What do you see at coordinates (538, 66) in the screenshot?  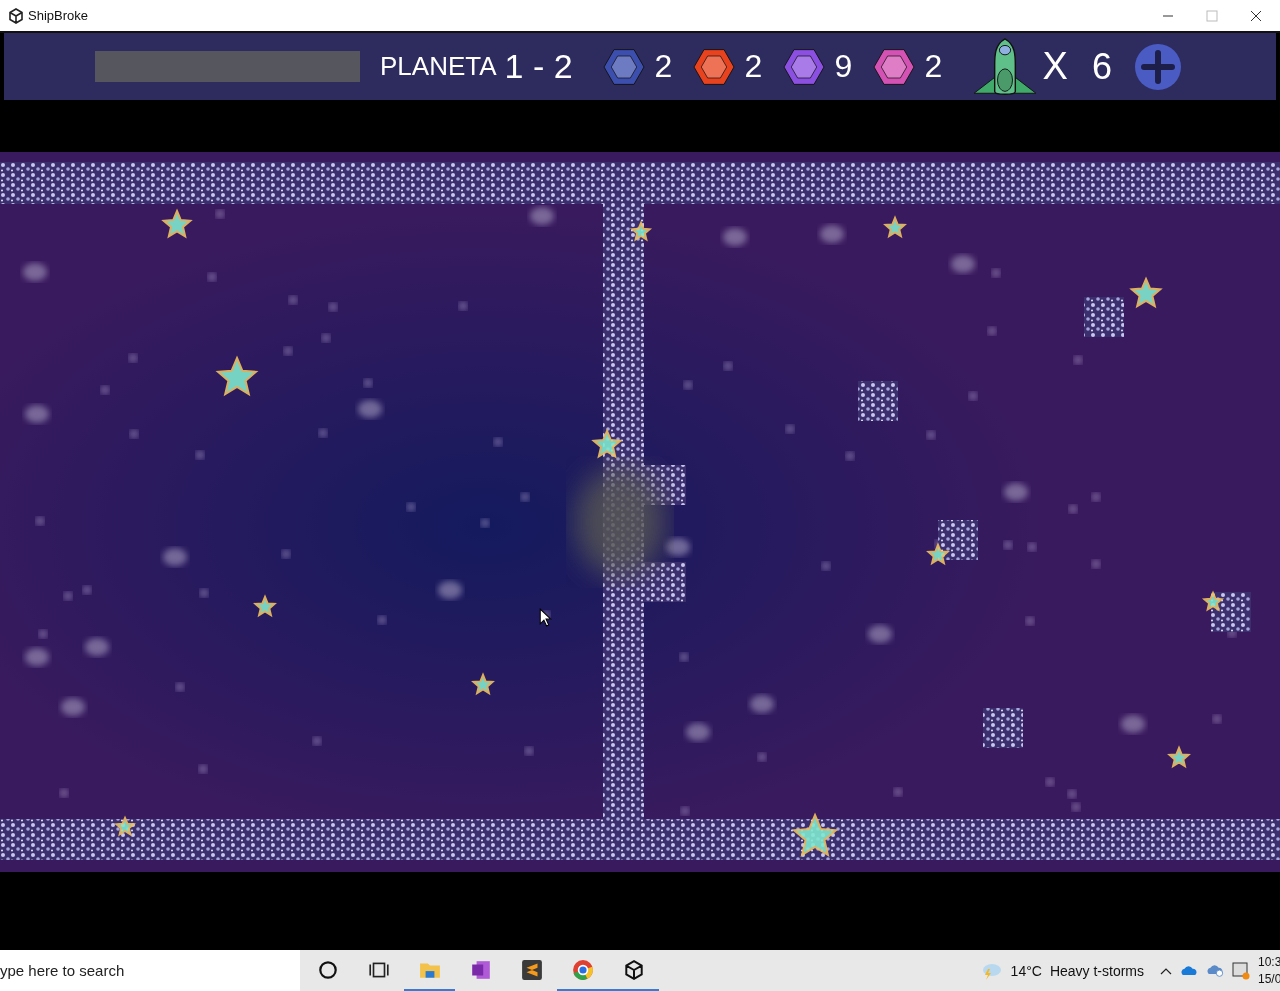 I see `planet-number: 1 - 2` at bounding box center [538, 66].